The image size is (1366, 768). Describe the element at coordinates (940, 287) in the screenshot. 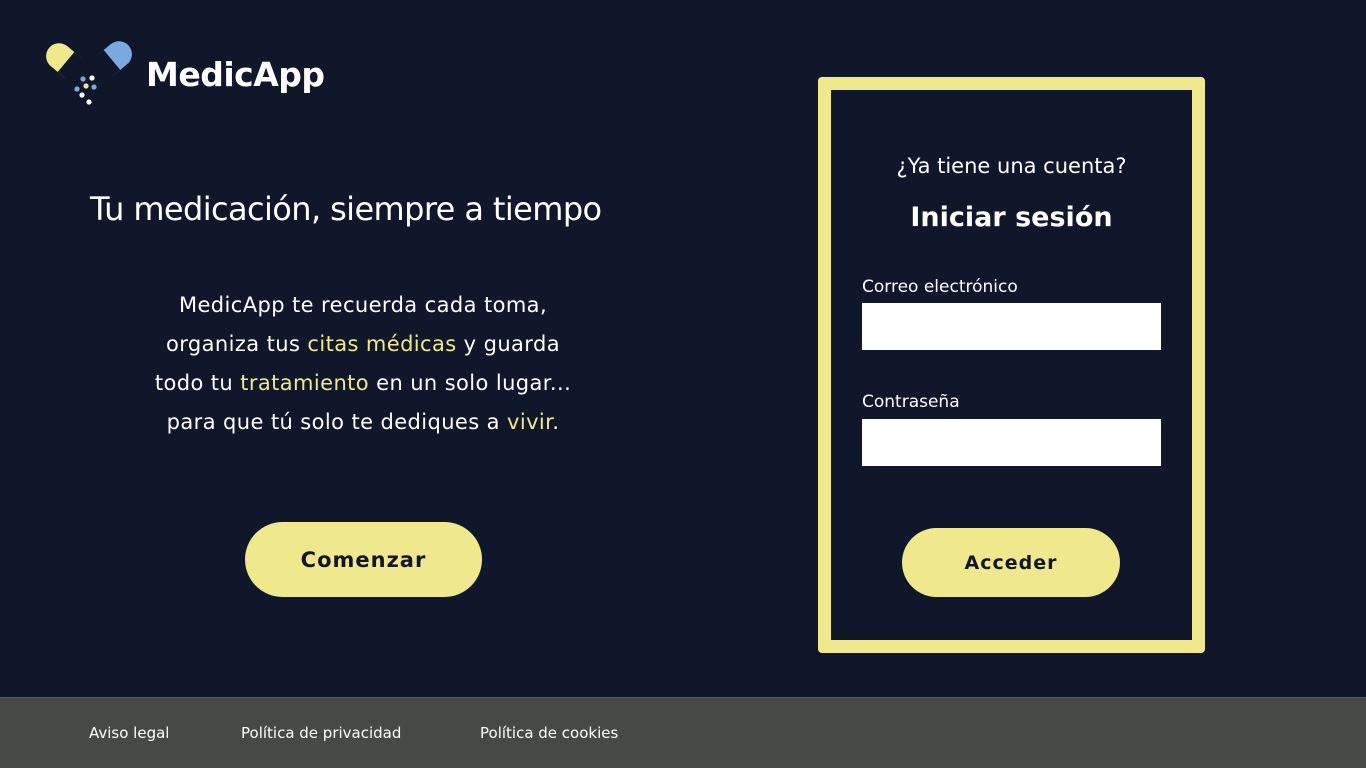

I see `email-label: Correo electrónico` at that location.